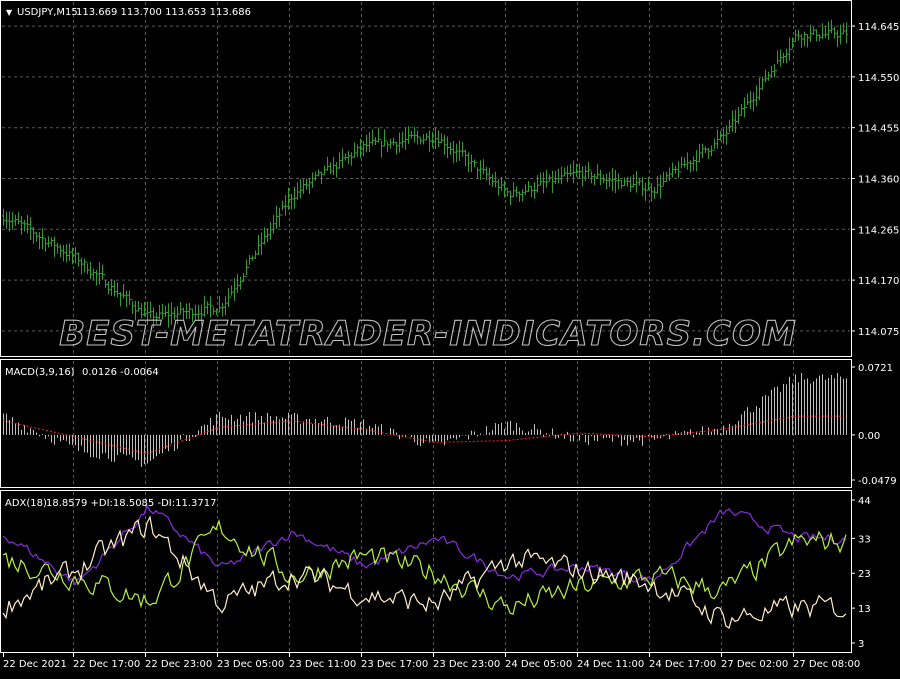 The width and height of the screenshot is (900, 679). I want to click on time-tick-label: 24 Dec 11:00, so click(610, 664).